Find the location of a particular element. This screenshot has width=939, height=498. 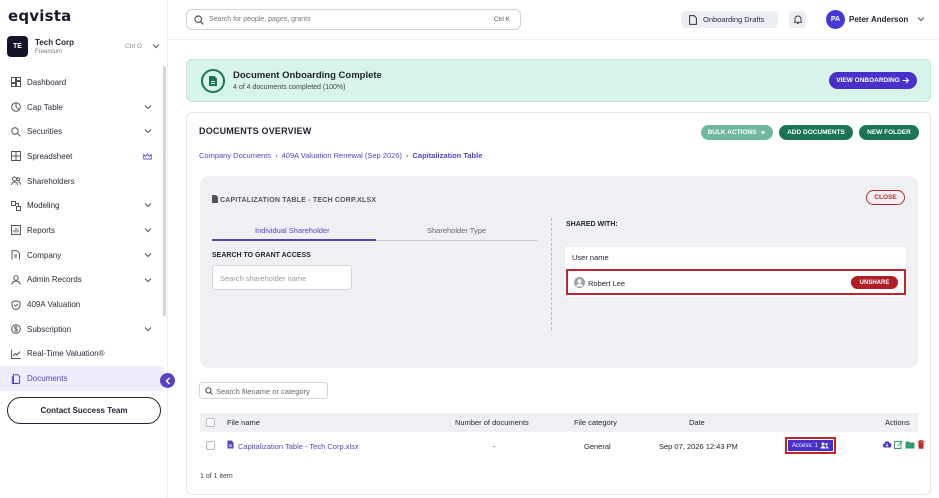

document-check-icon is located at coordinates (213, 81).